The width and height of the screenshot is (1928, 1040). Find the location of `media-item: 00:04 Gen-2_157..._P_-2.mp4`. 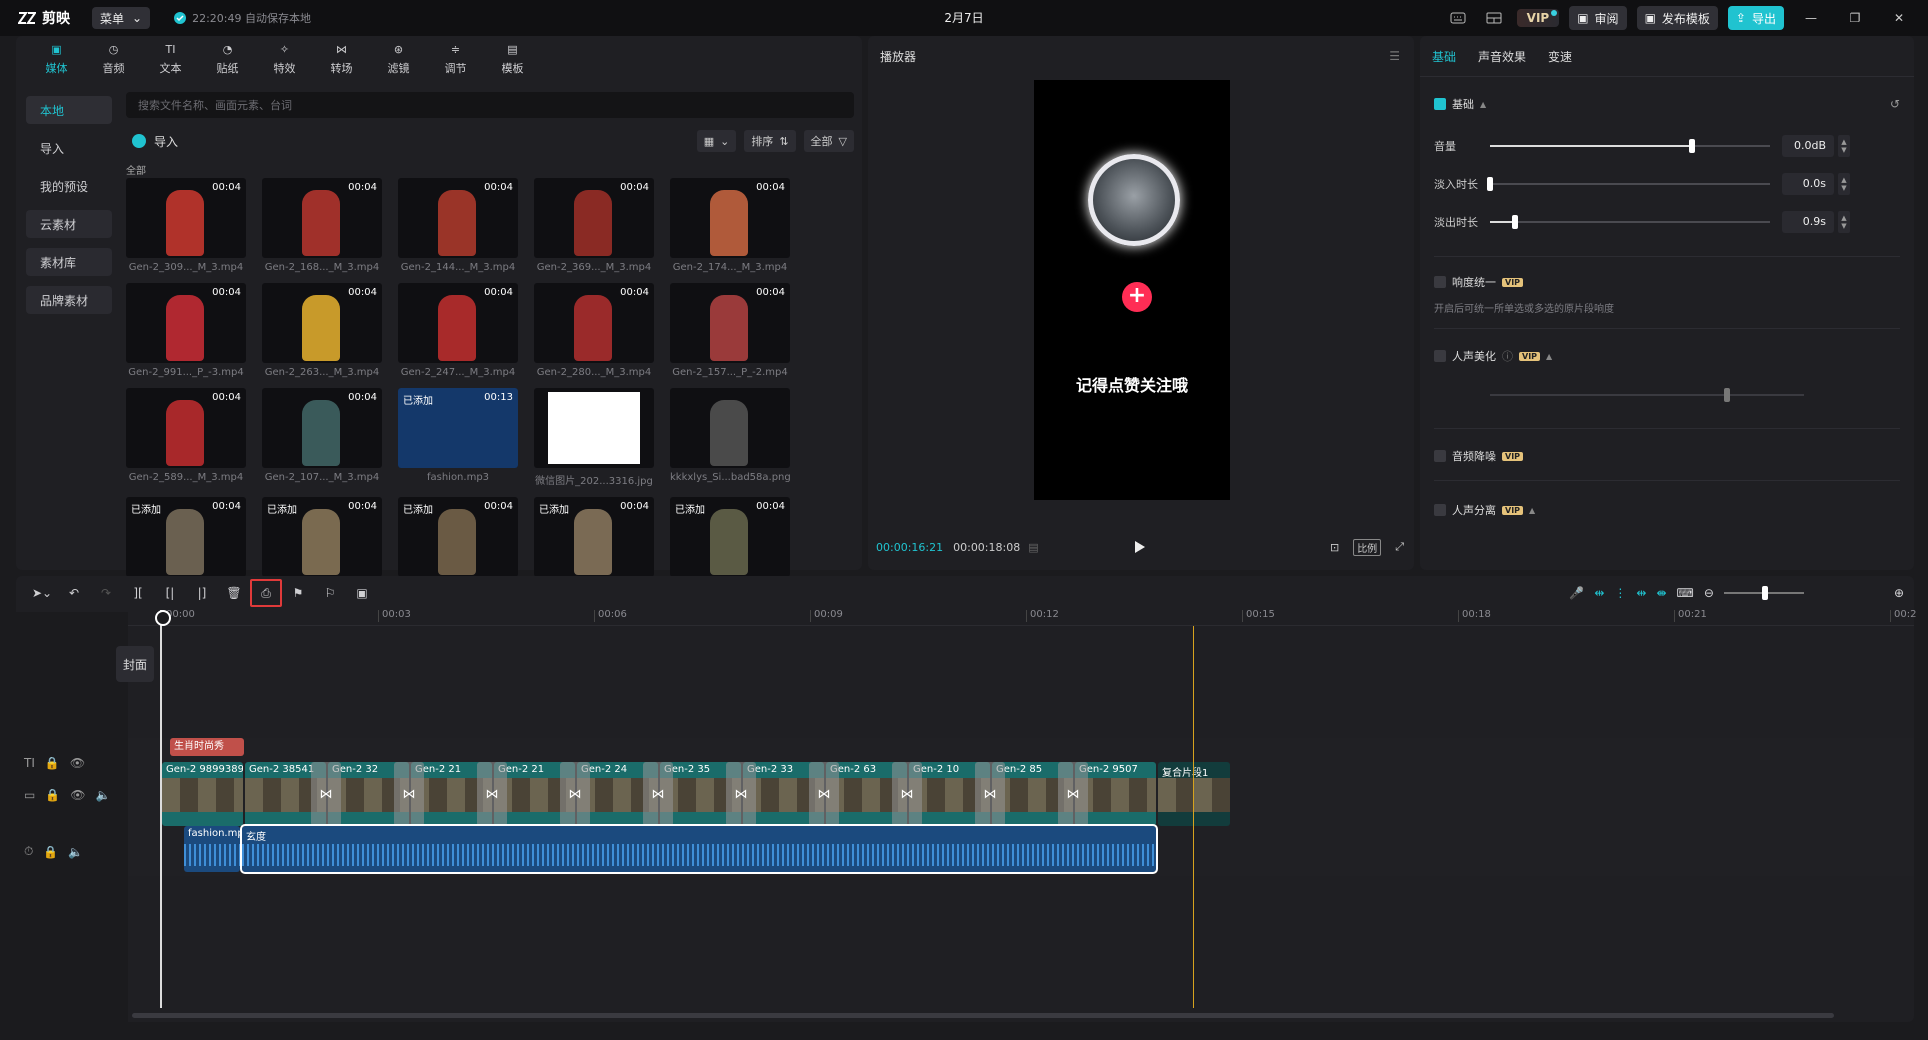

media-item: 00:04 Gen-2_157..._P_-2.mp4 is located at coordinates (730, 330).